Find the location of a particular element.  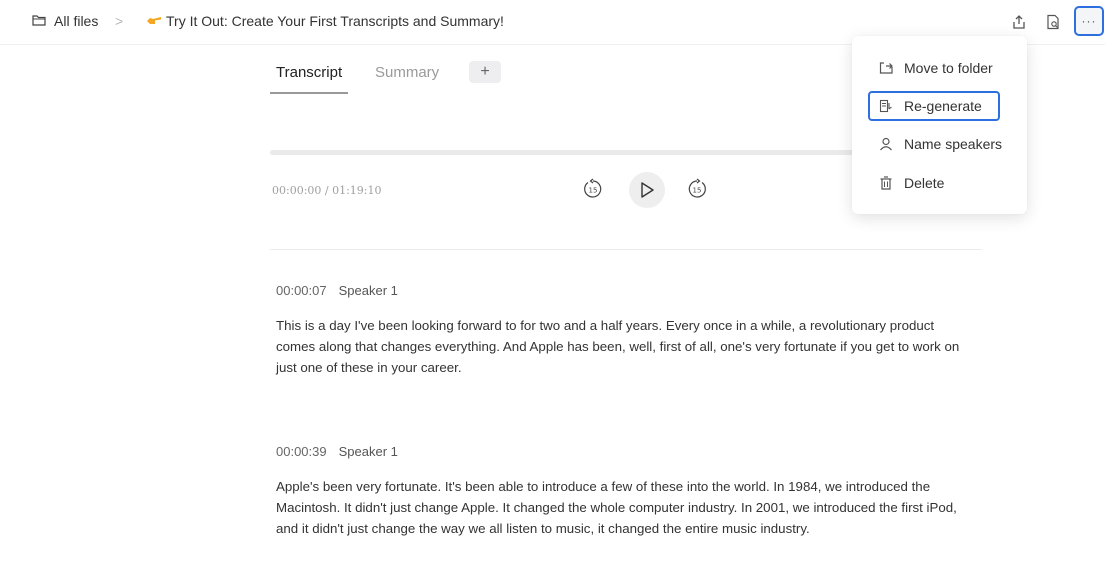

tab-summary: Summary is located at coordinates (407, 72).